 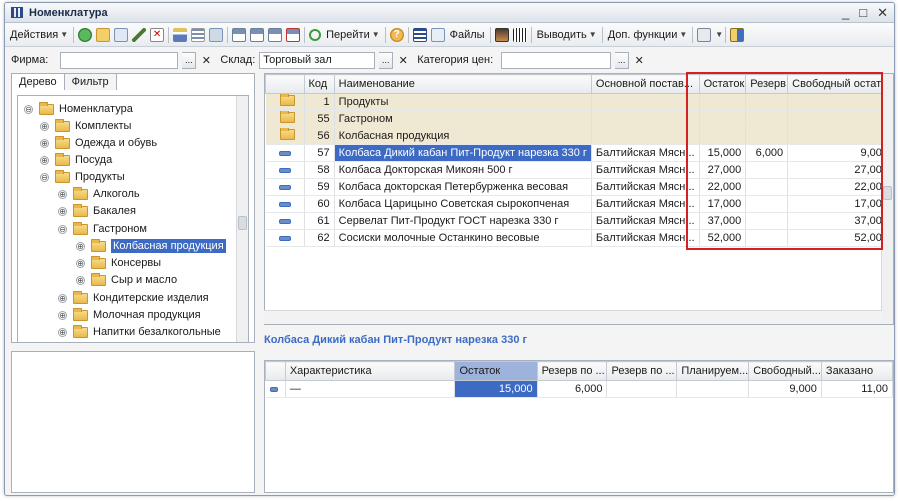 I want to click on filter-history-icon, so click(x=275, y=34).